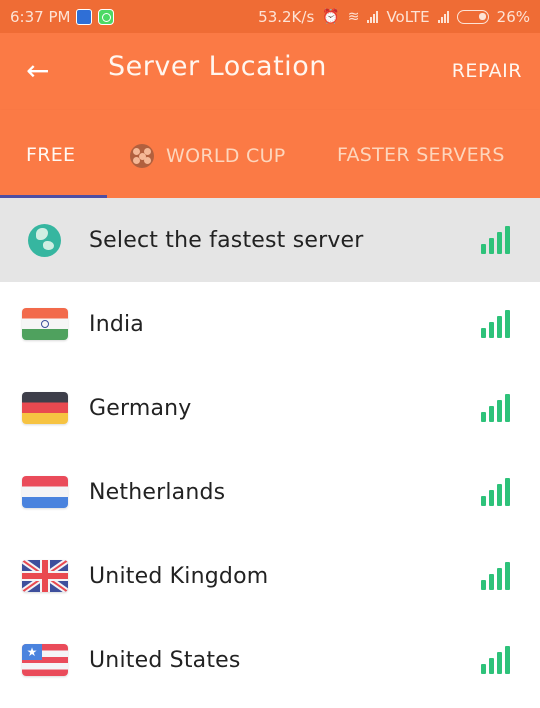 This screenshot has width=540, height=708. I want to click on app-bar: ← Server Location REPAIR, so click(270, 71).